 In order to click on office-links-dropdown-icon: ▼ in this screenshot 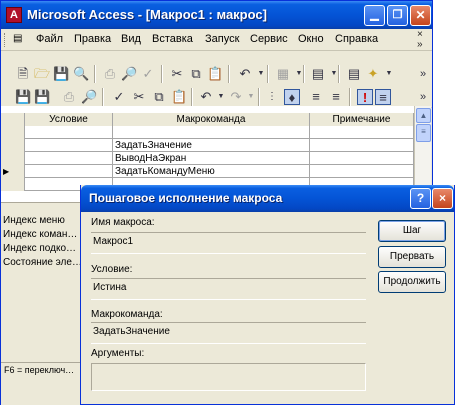, I will do `click(299, 74)`.